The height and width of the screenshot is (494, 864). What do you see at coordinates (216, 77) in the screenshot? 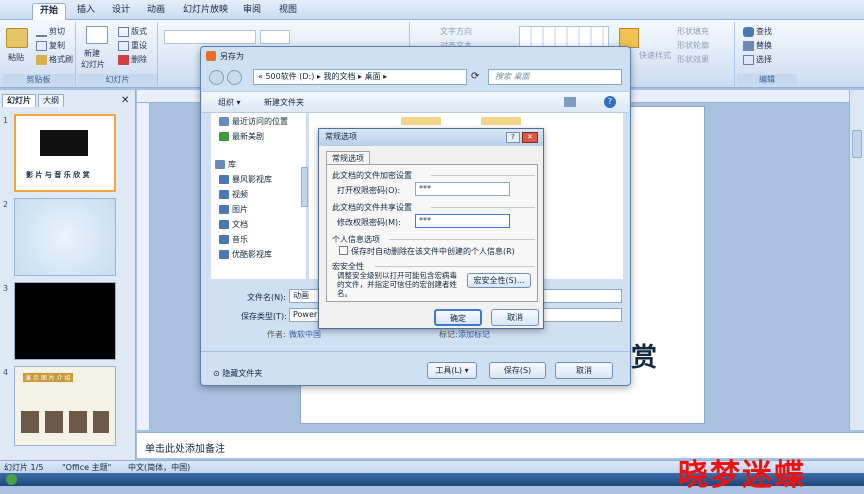
I see `back-icon` at bounding box center [216, 77].